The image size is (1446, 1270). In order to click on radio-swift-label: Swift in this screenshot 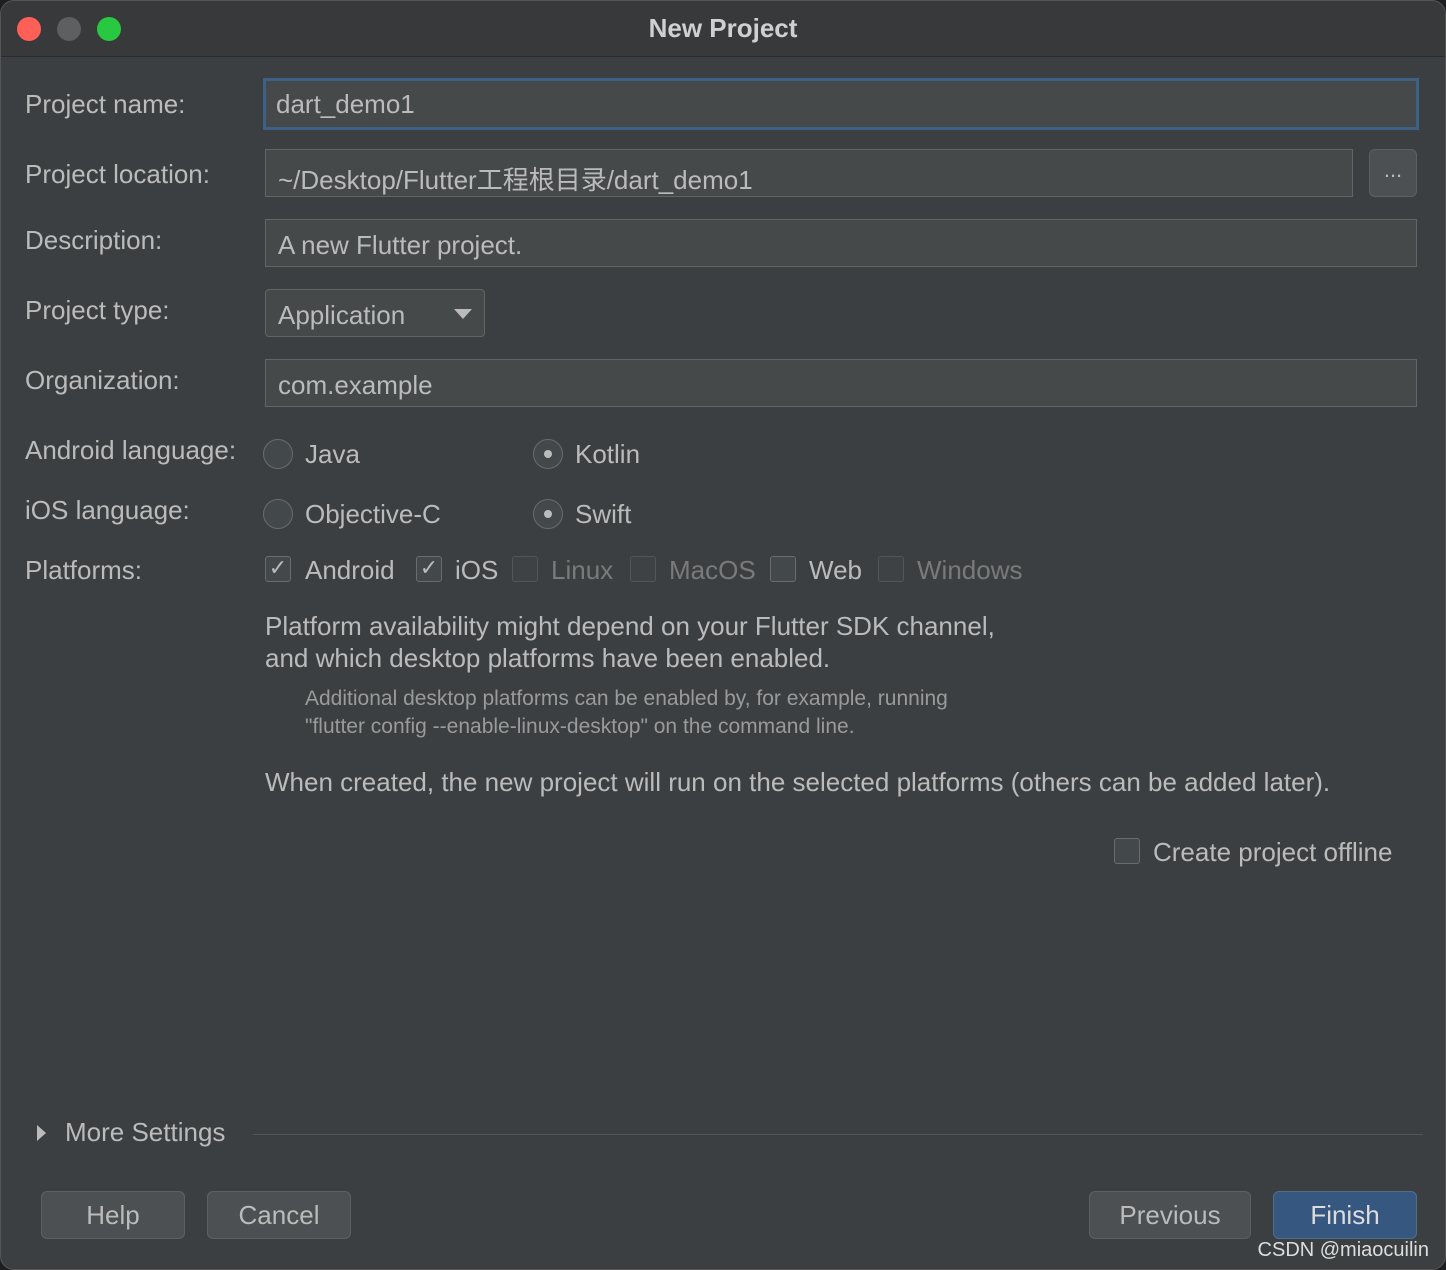, I will do `click(603, 514)`.